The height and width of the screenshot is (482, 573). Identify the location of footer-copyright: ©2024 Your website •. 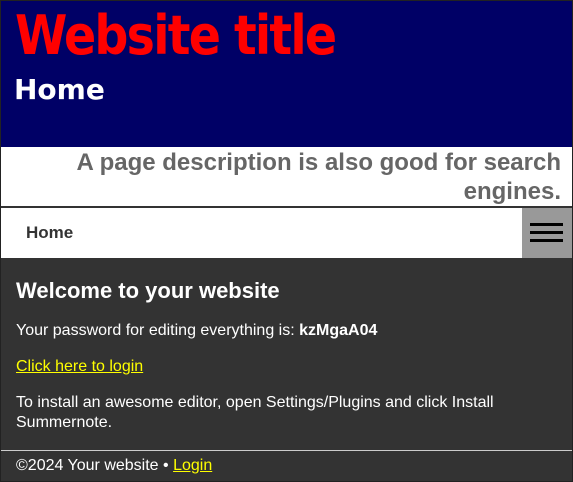
(95, 465).